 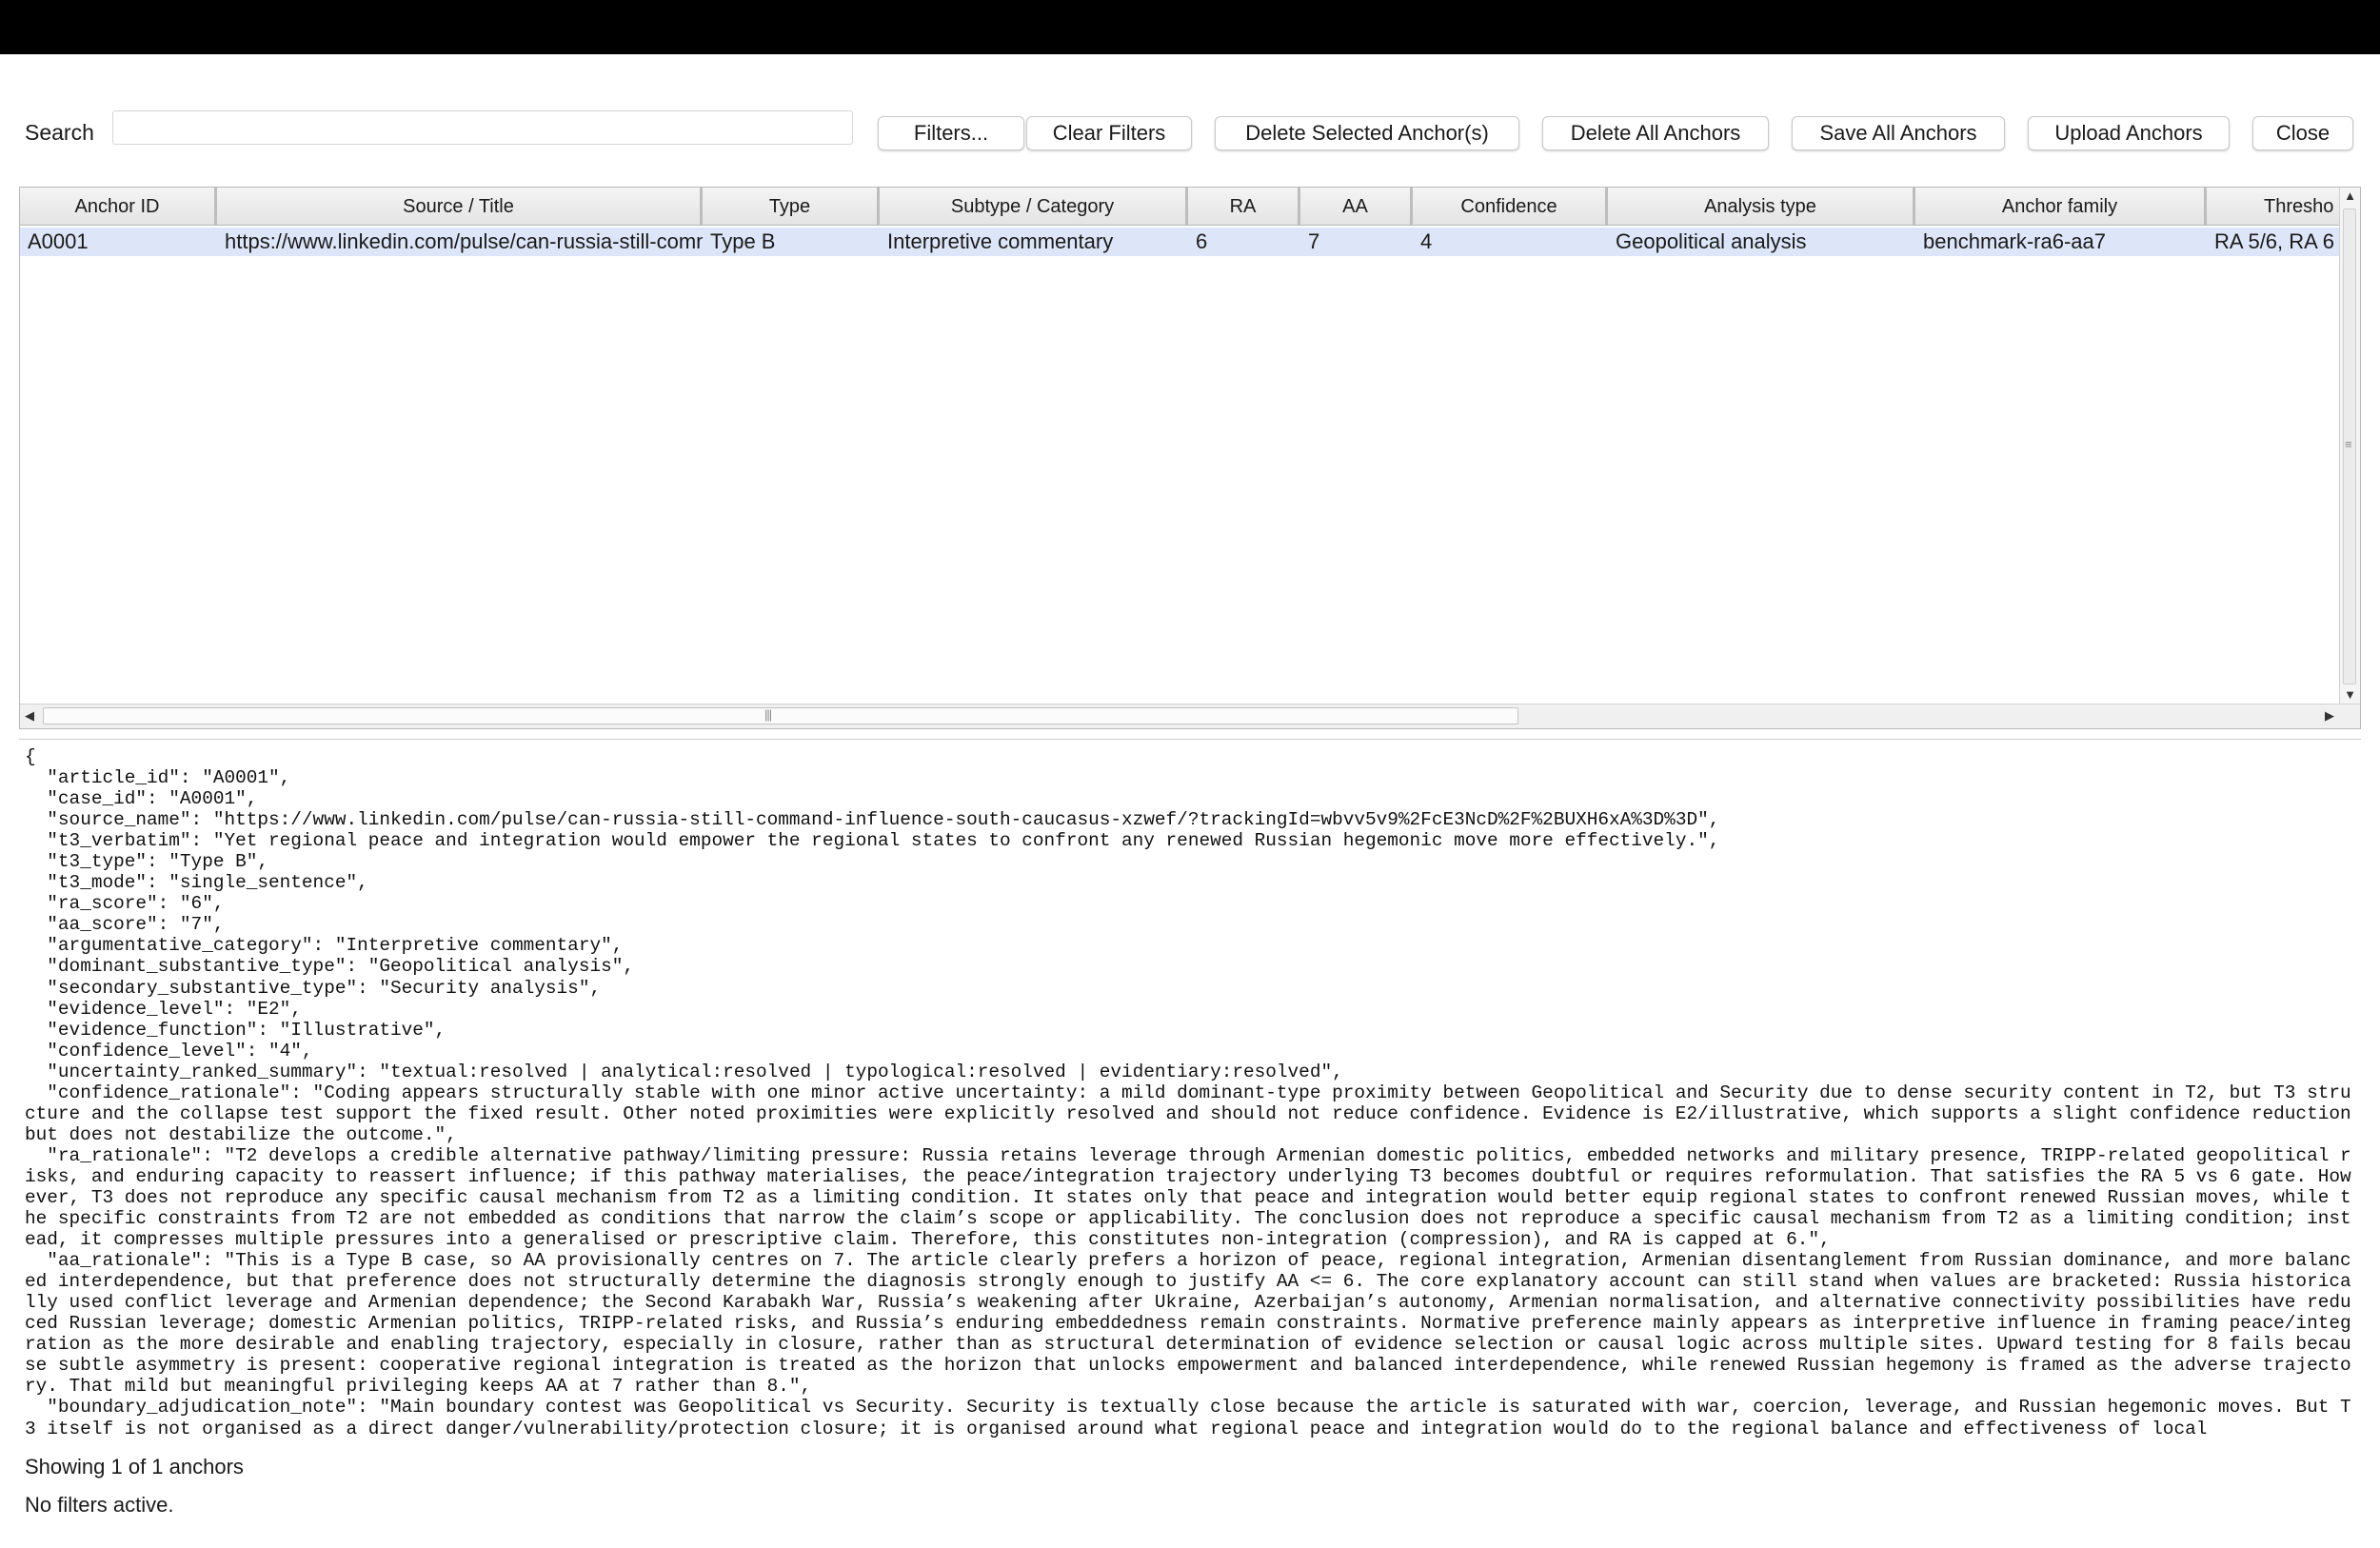 I want to click on cell-ra: 6, so click(x=1202, y=241).